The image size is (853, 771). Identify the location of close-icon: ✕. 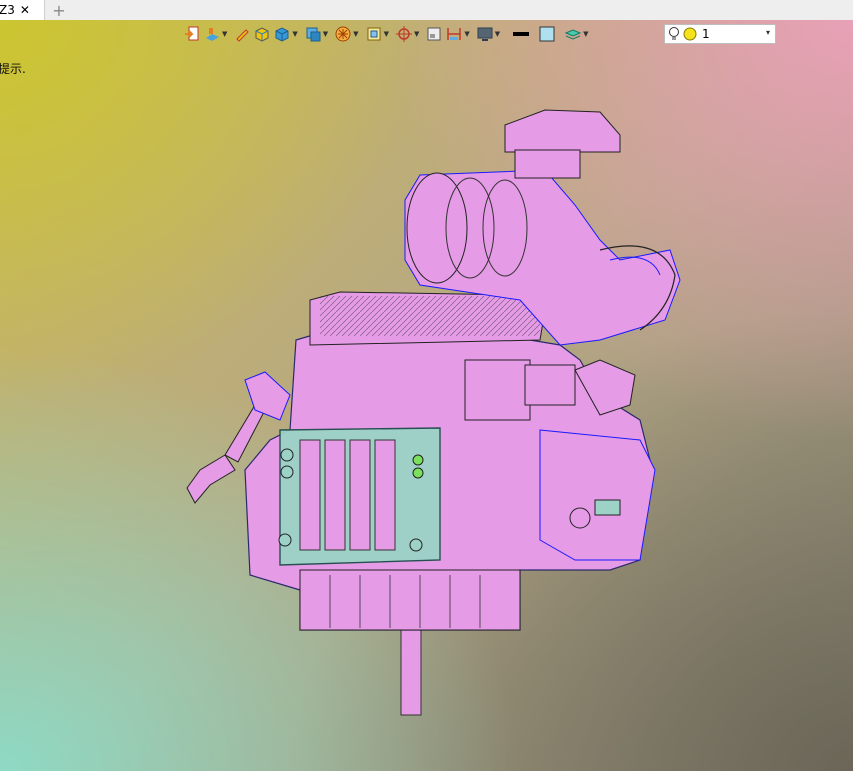
(25, 10).